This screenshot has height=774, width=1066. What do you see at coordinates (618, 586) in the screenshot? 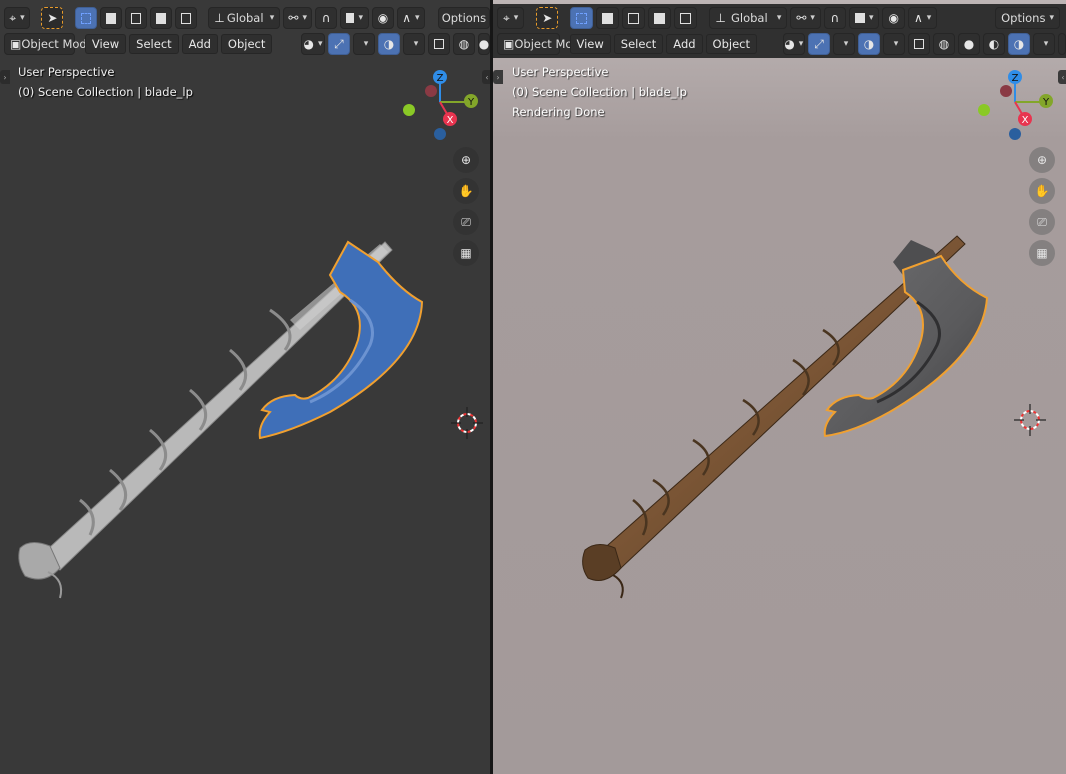
I see `handle-cord` at bounding box center [618, 586].